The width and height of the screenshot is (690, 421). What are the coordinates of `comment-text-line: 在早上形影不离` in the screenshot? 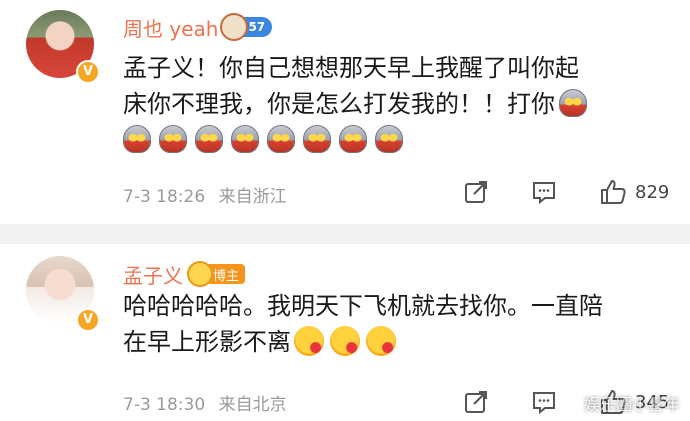 It's located at (393, 342).